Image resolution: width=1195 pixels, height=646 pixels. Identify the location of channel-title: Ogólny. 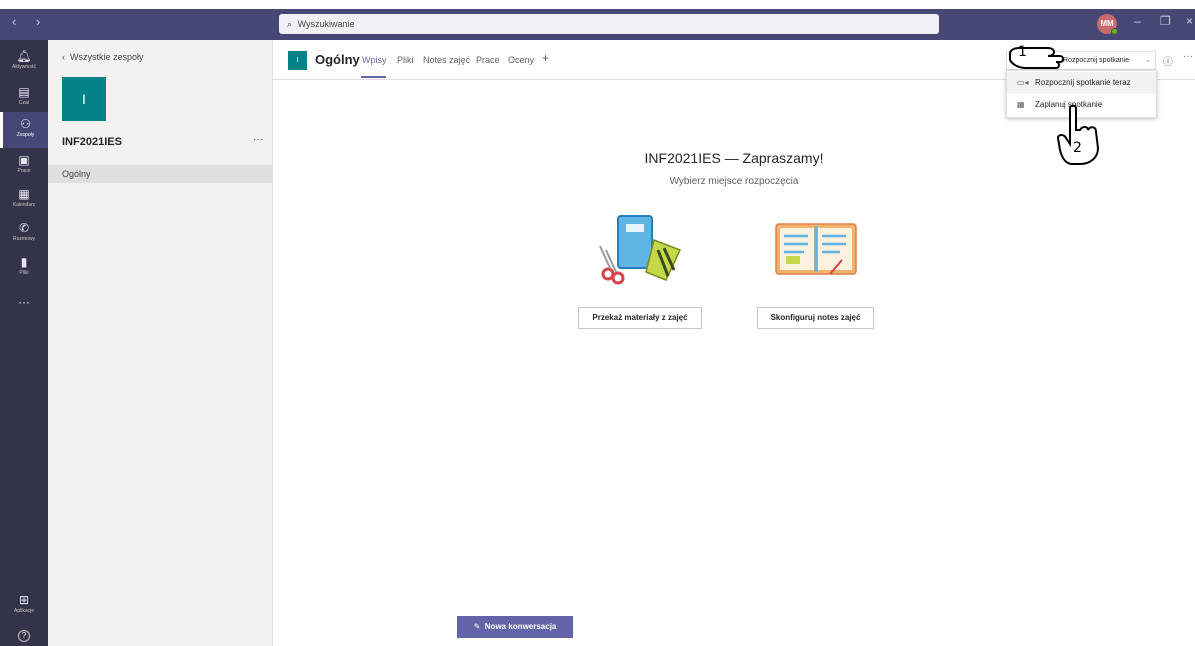
(337, 59).